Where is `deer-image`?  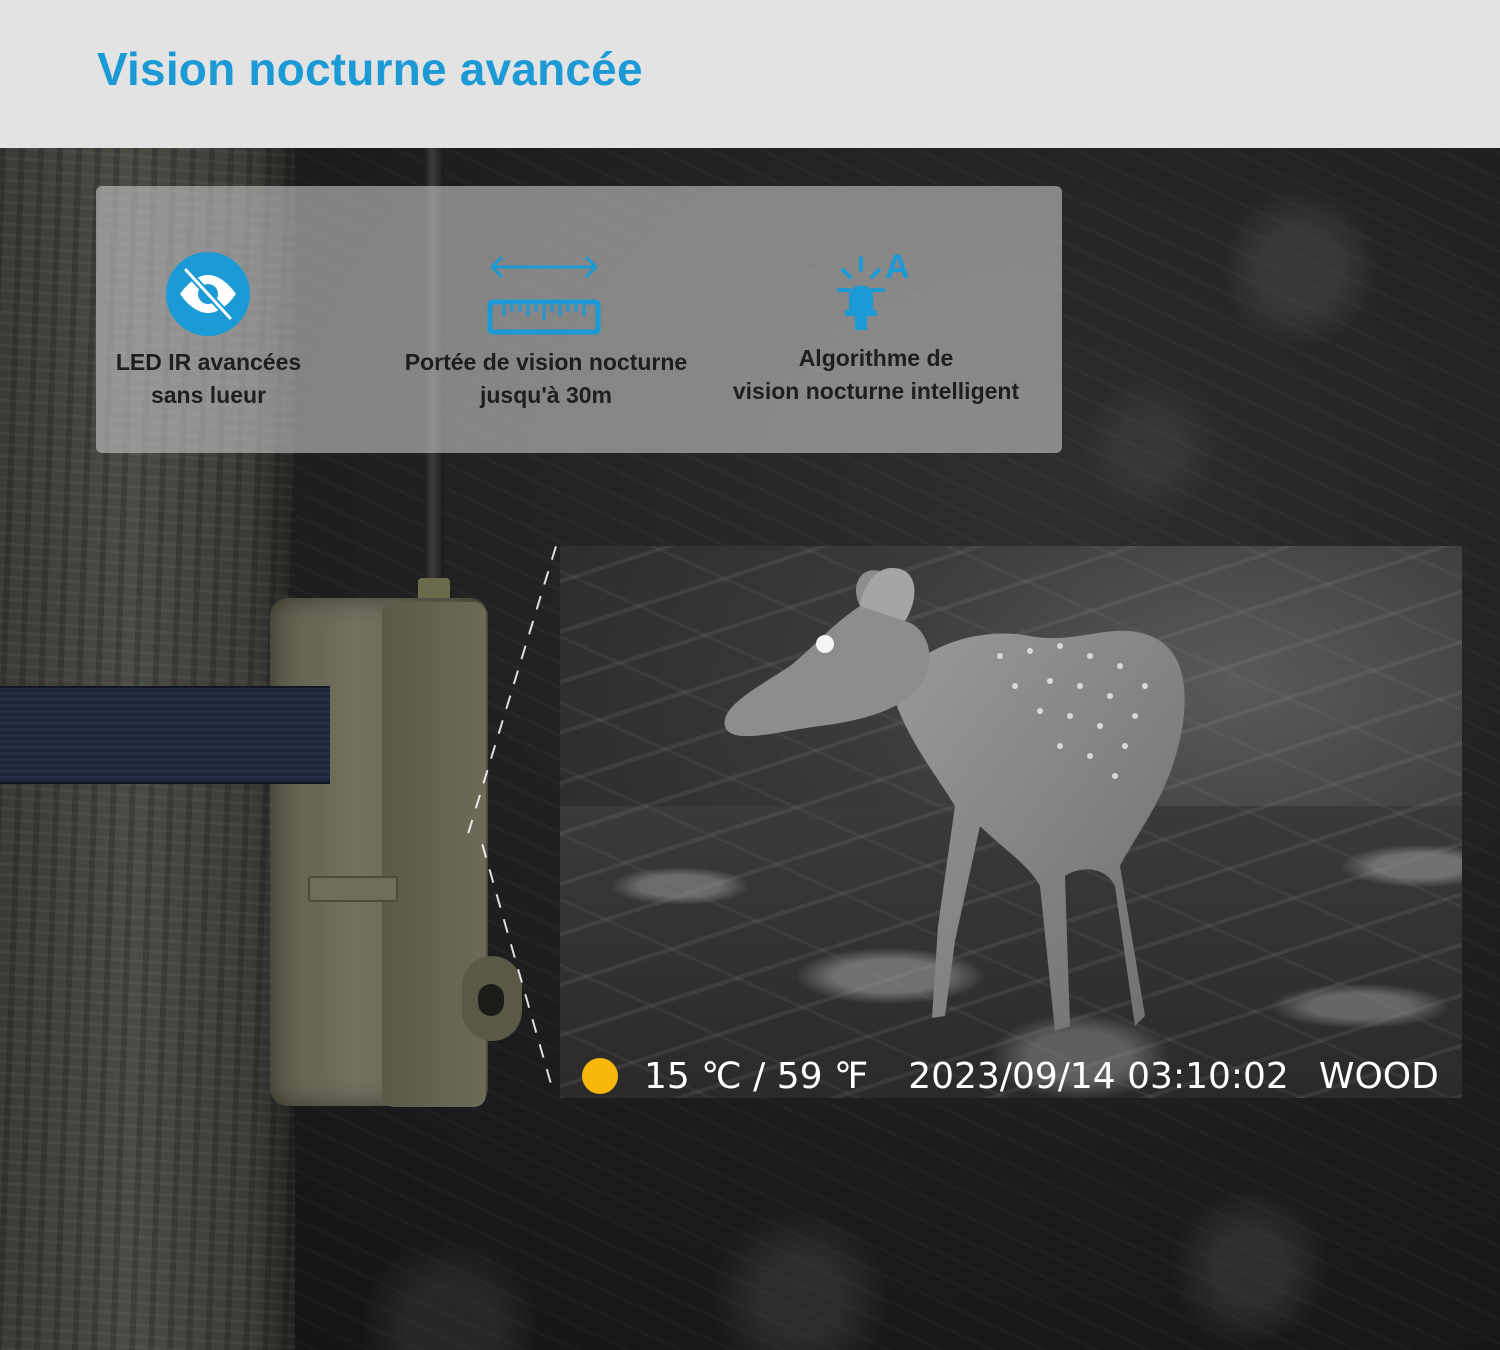
deer-image is located at coordinates (954, 799).